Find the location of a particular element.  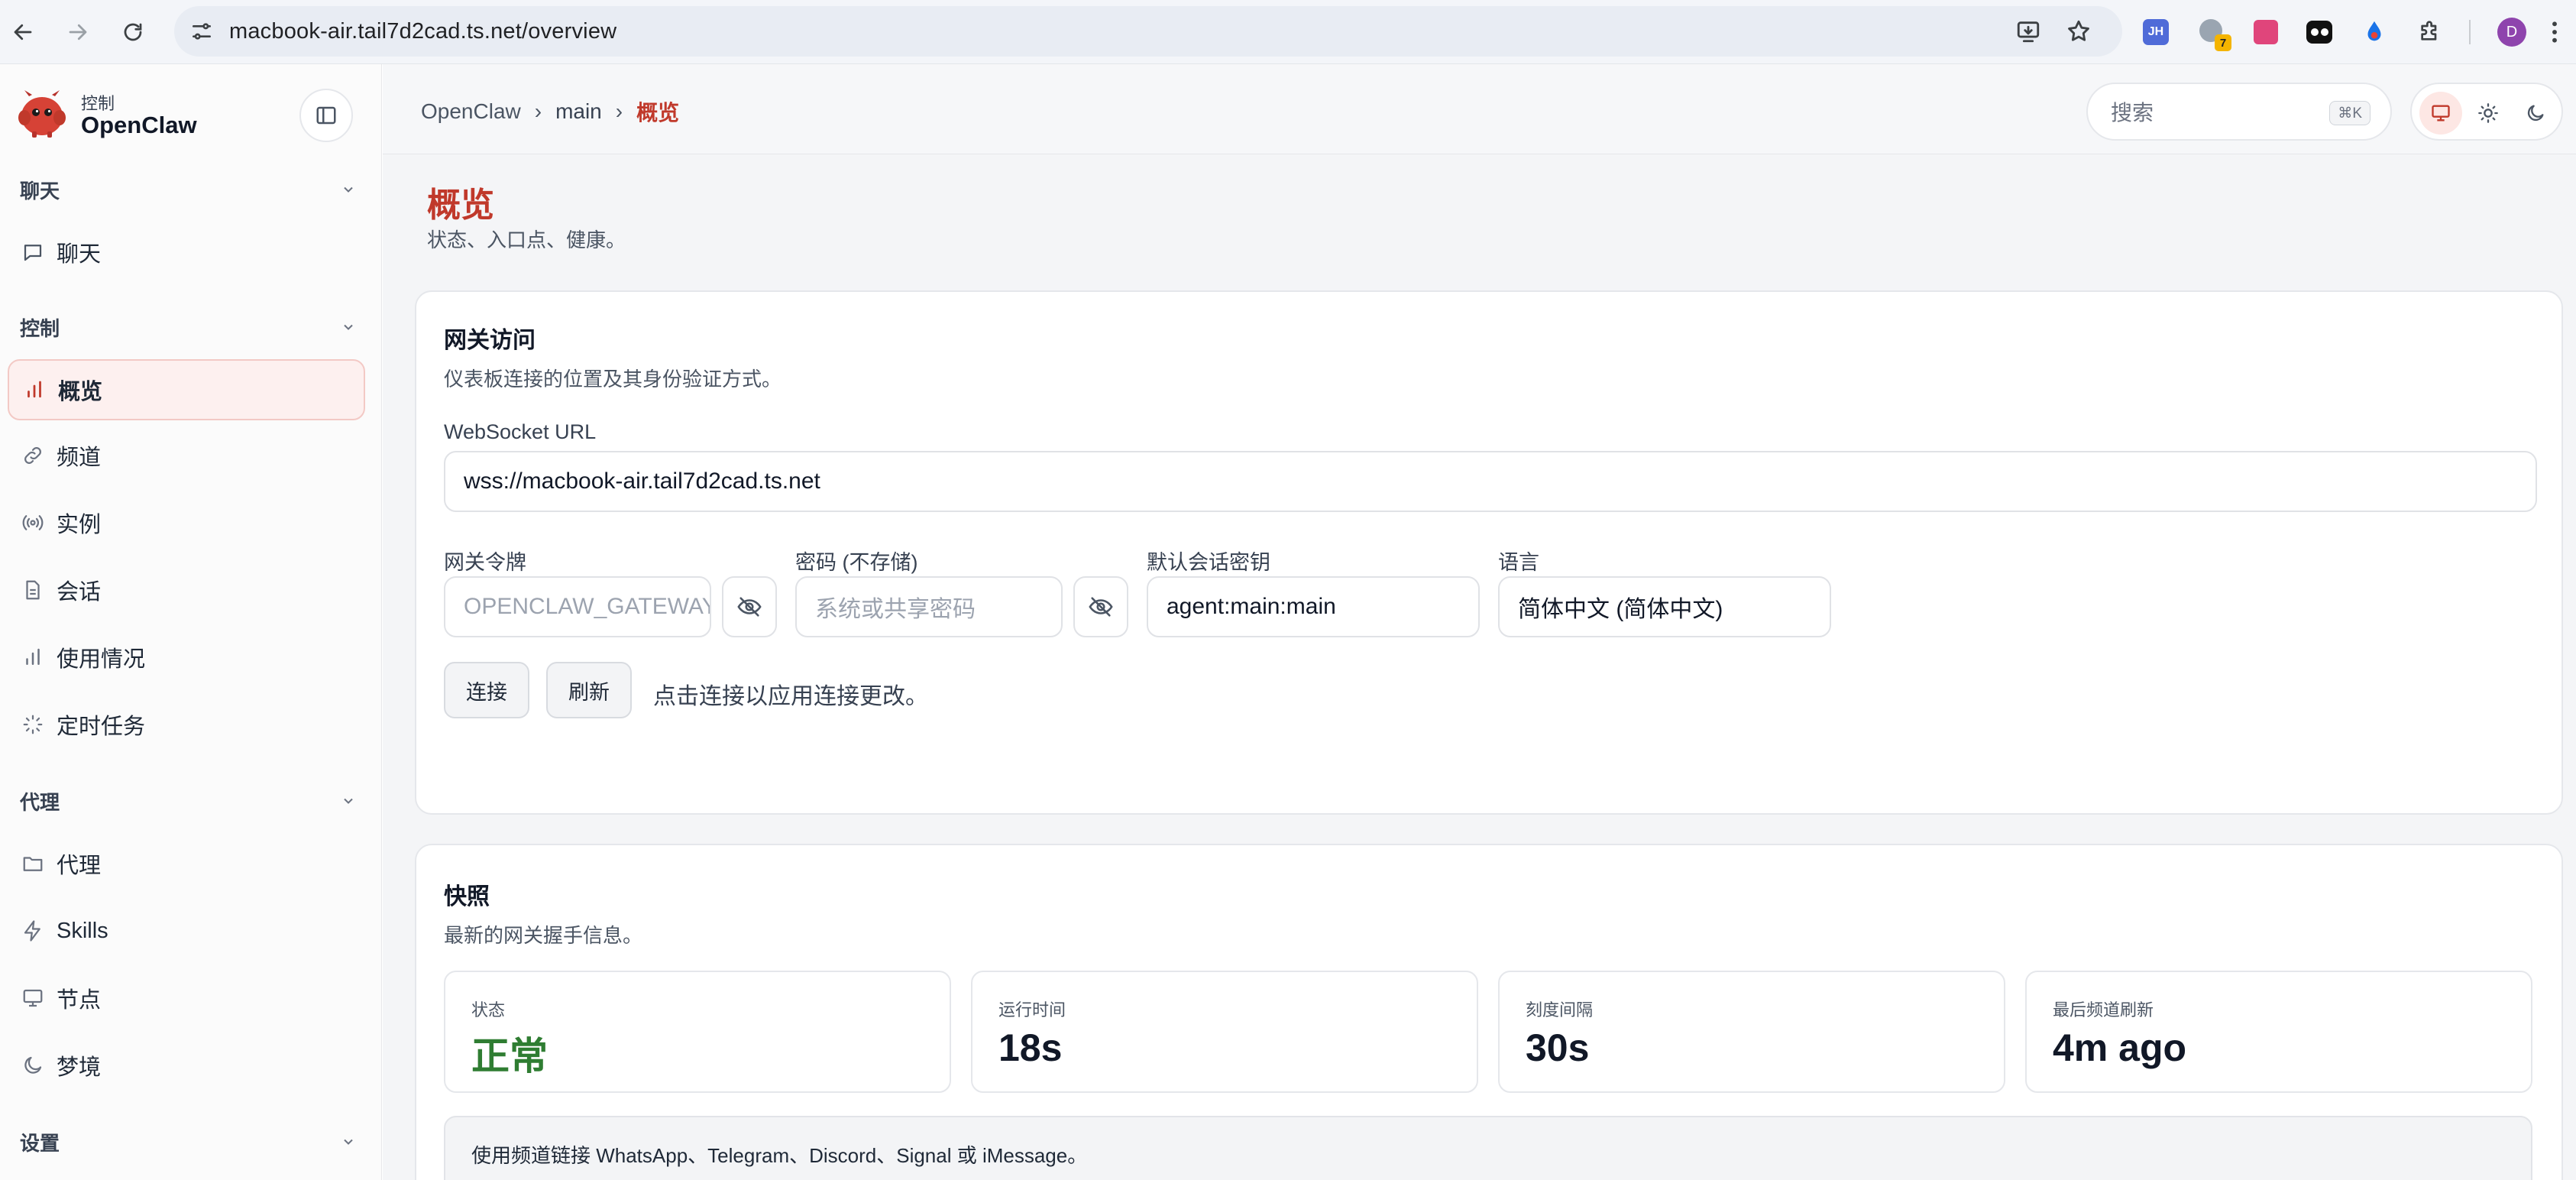

stat-last-channel-refresh: 最后频道刷新 4m ago is located at coordinates (2278, 1032).